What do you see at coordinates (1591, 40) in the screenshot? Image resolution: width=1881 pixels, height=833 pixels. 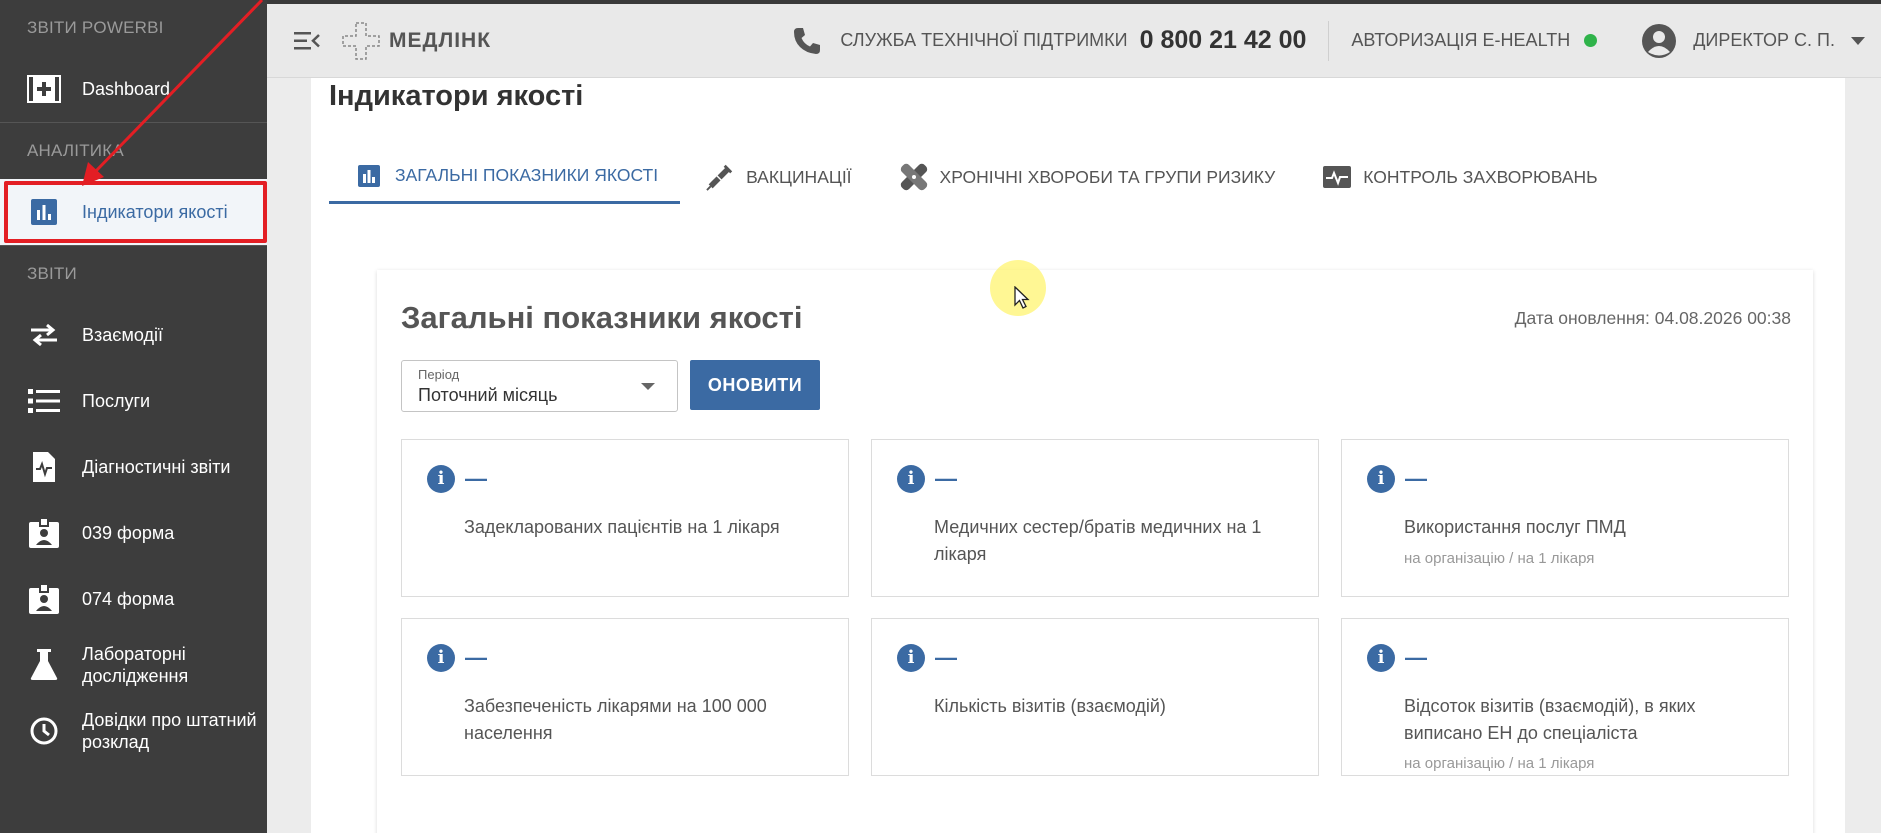 I see `status-dot` at bounding box center [1591, 40].